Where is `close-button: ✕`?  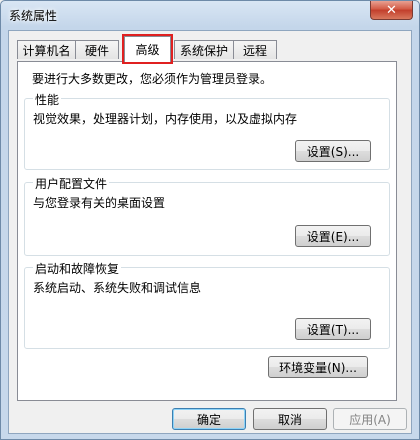
close-button: ✕ is located at coordinates (391, 10).